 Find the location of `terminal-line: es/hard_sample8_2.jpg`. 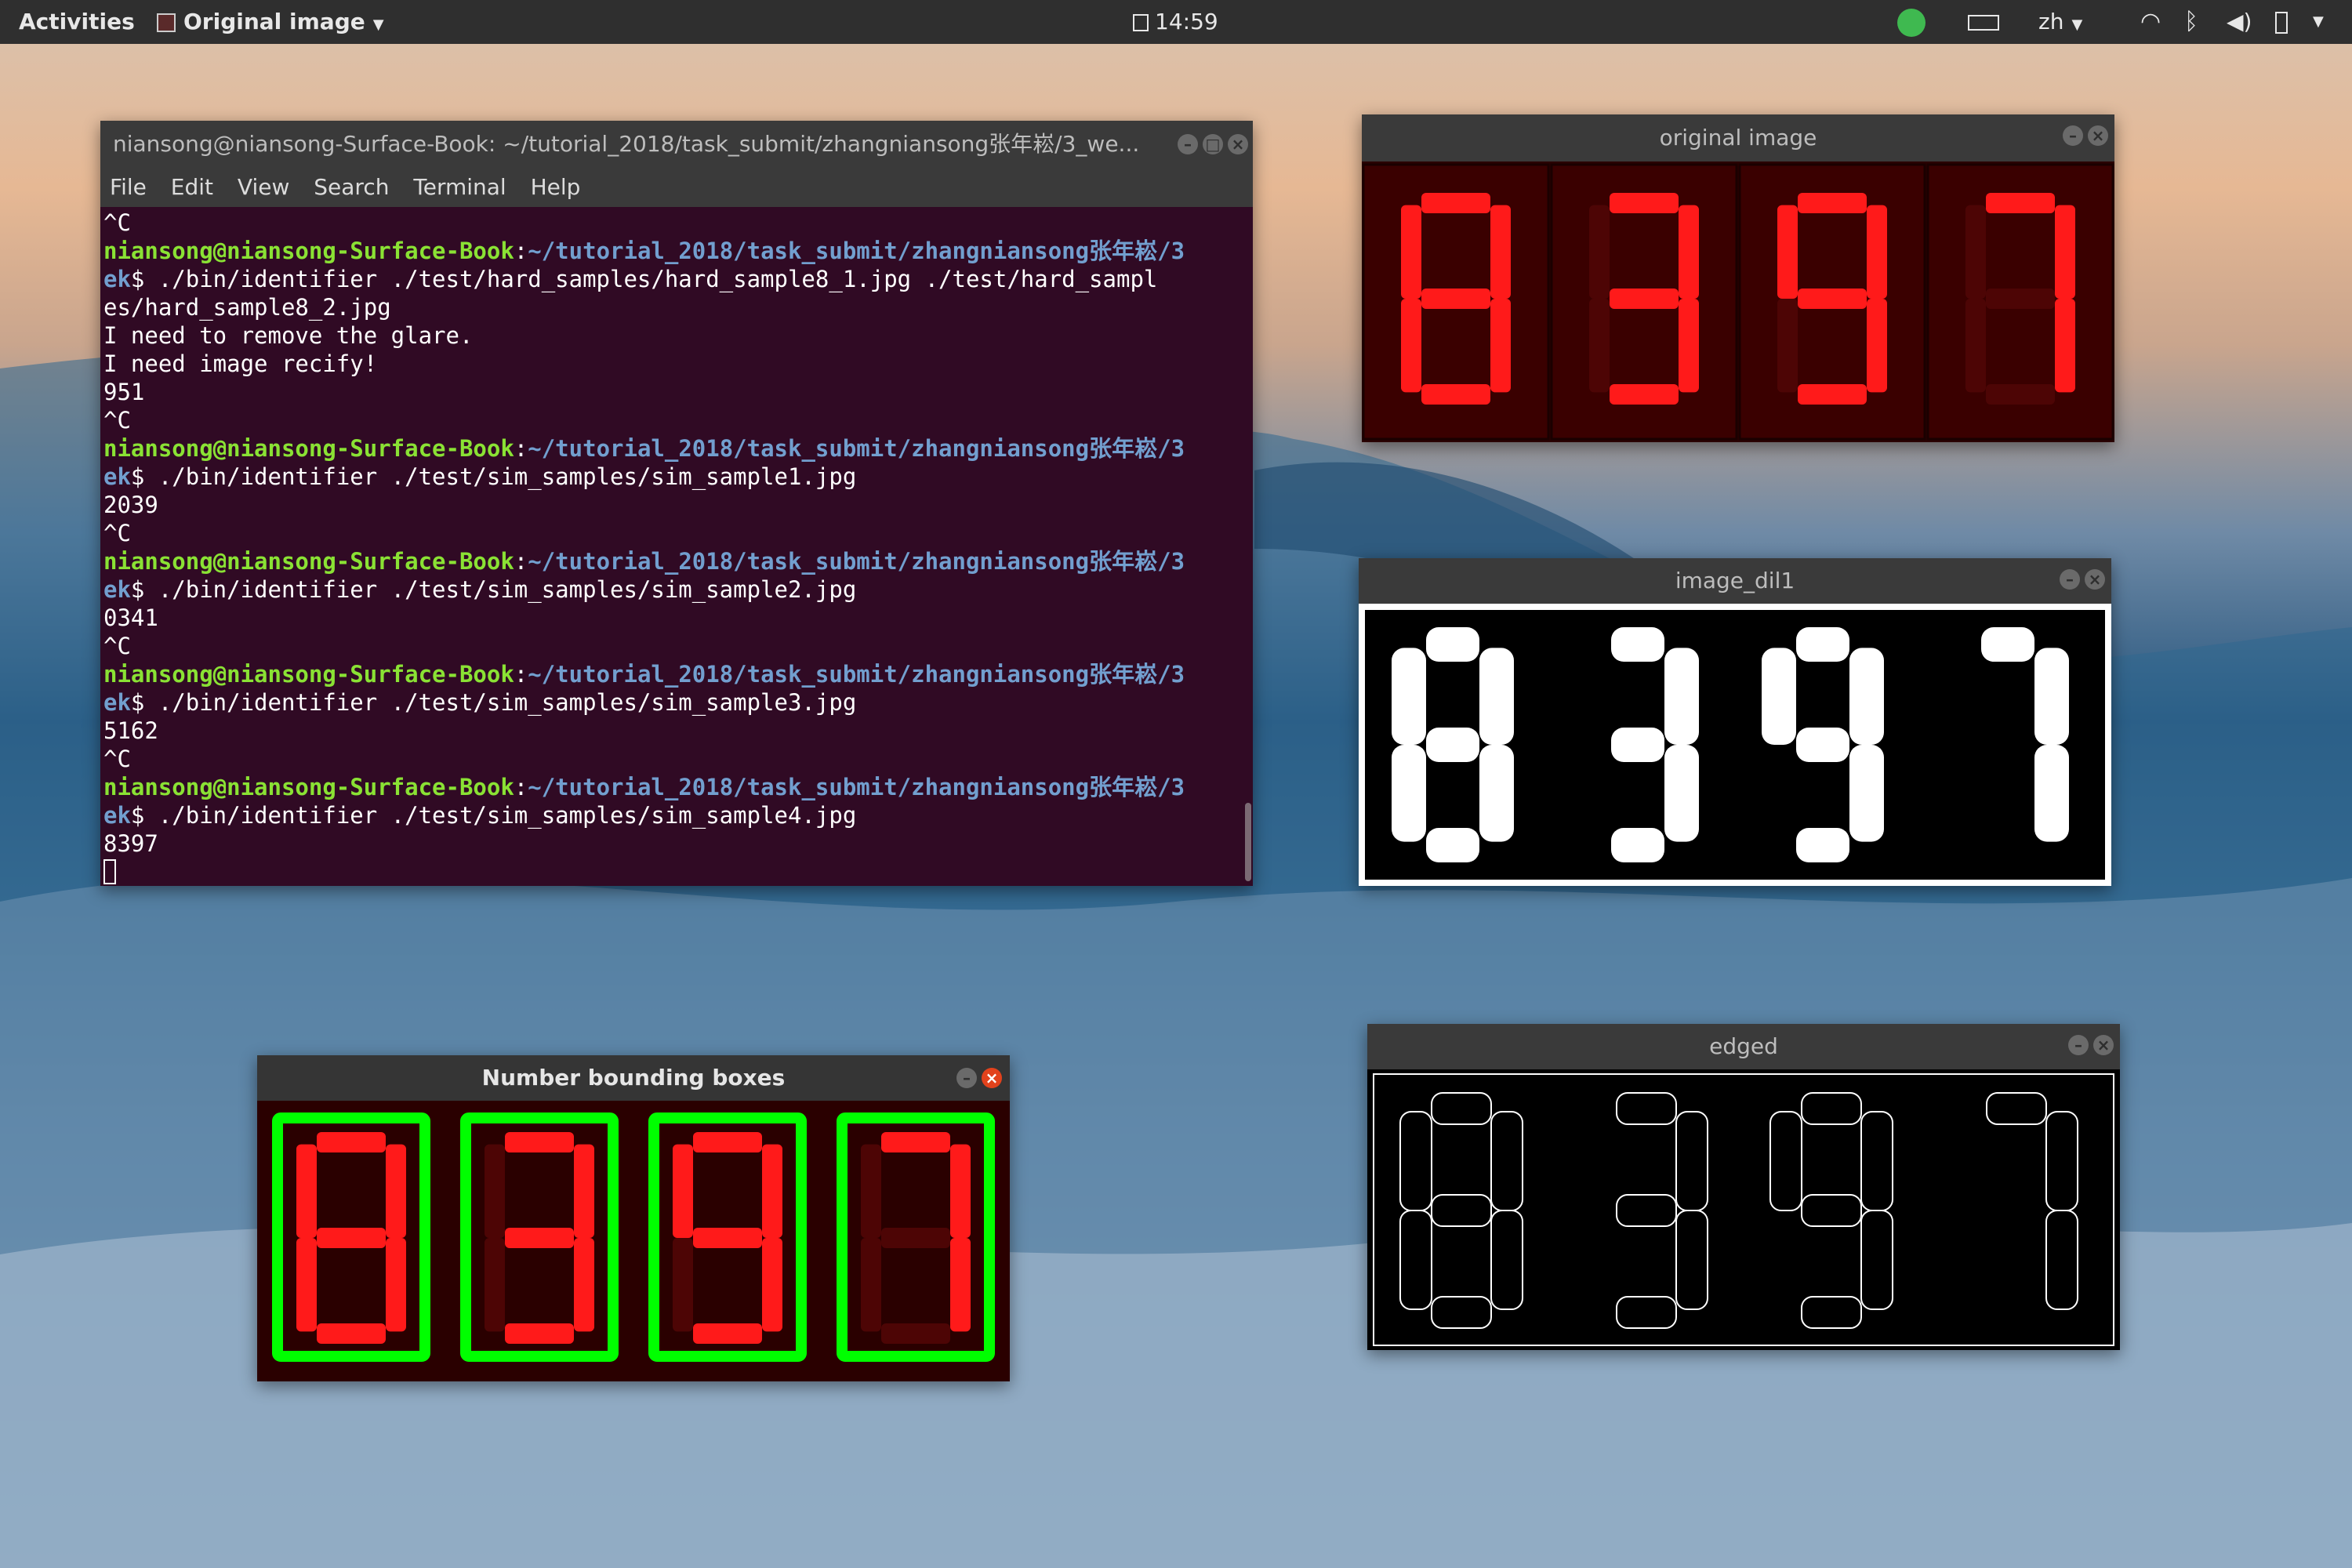

terminal-line: es/hard_sample8_2.jpg is located at coordinates (247, 307).